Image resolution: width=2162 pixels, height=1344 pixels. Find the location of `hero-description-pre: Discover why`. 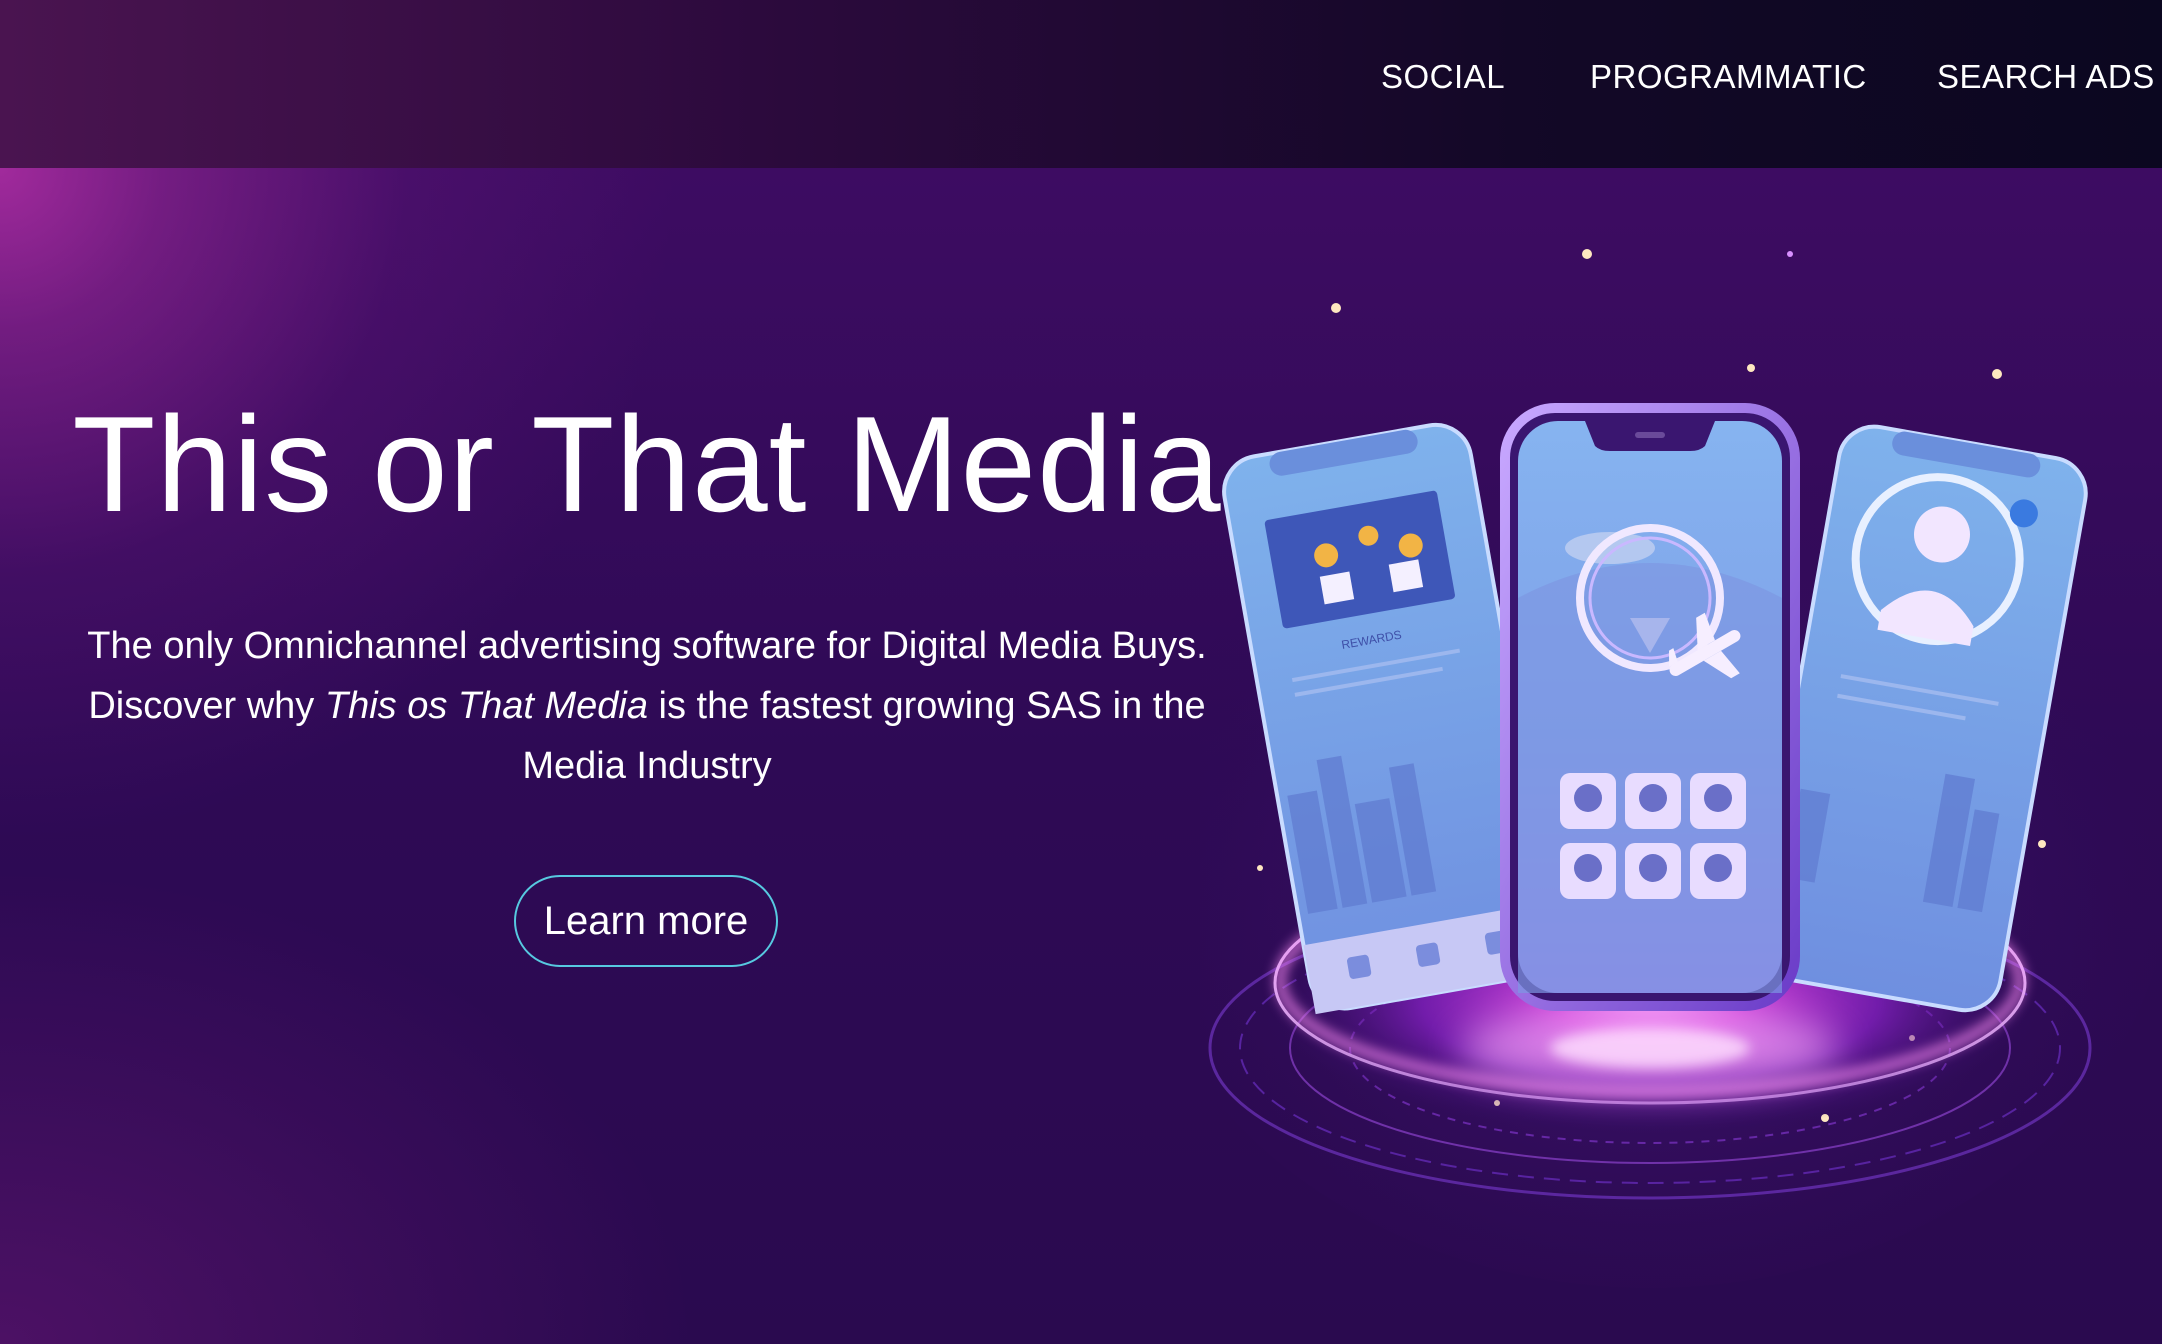

hero-description-pre: Discover why is located at coordinates (206, 706).